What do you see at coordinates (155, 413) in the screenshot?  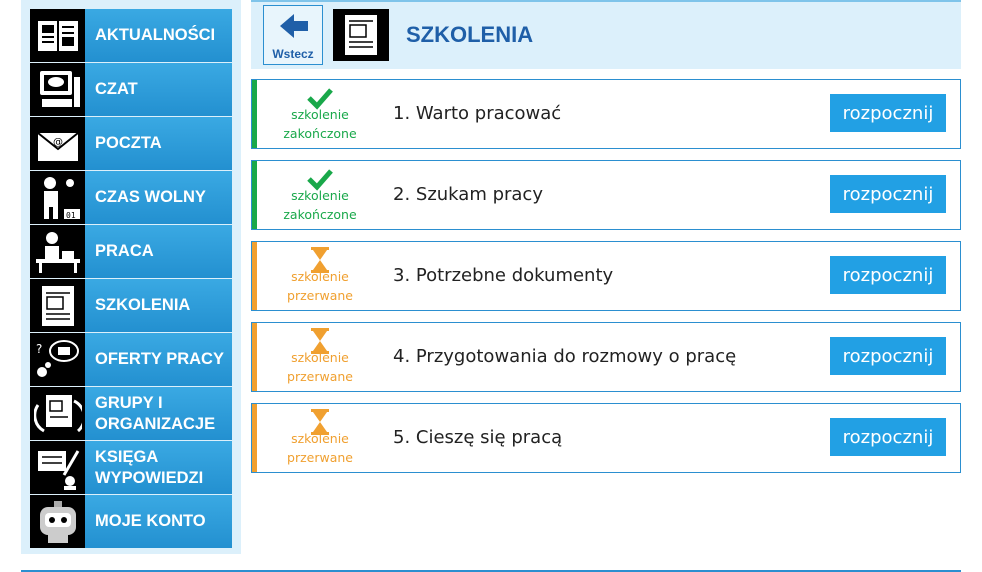 I see `sidebar-item-label: GRUPY I ORGANIZACJE` at bounding box center [155, 413].